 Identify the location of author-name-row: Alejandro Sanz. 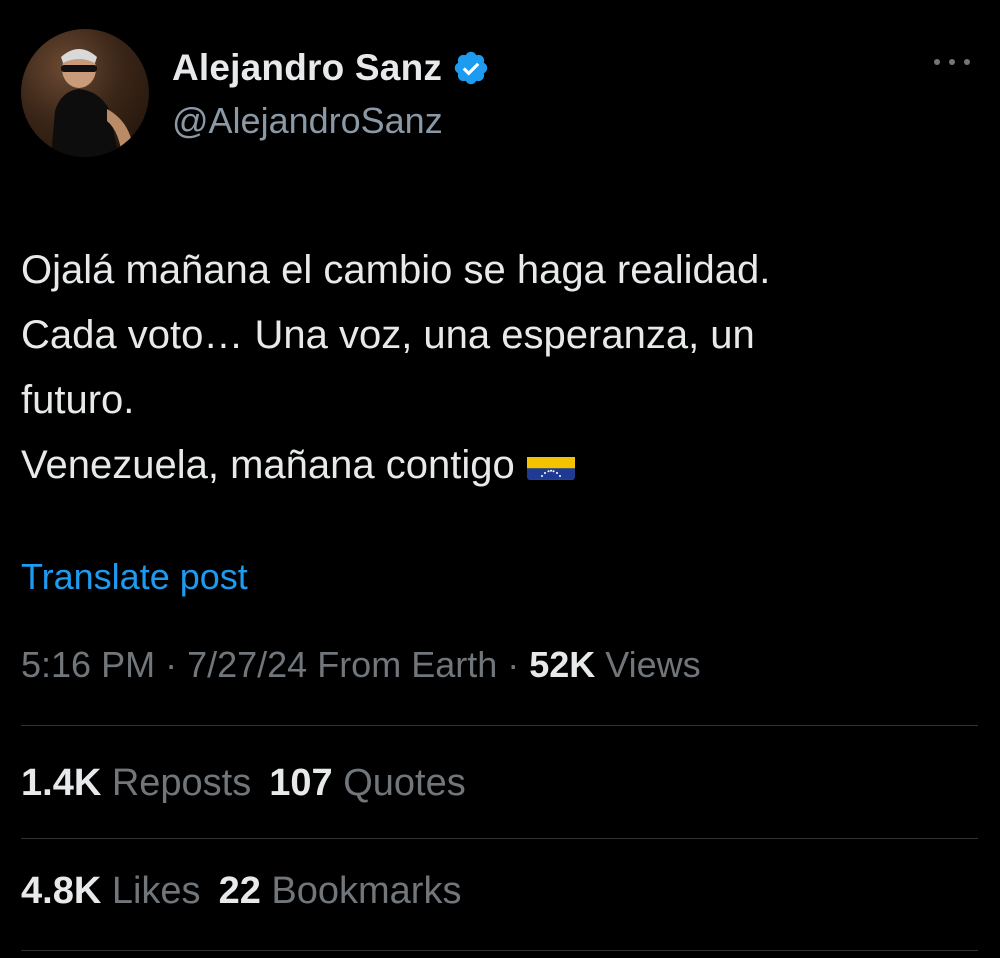
(331, 68).